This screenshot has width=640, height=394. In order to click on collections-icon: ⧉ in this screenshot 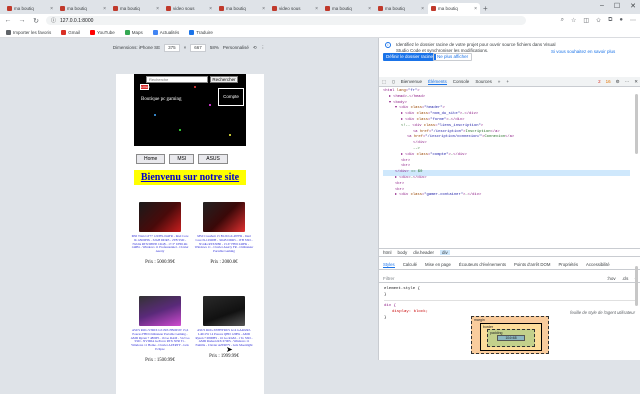, I will do `click(610, 20)`.